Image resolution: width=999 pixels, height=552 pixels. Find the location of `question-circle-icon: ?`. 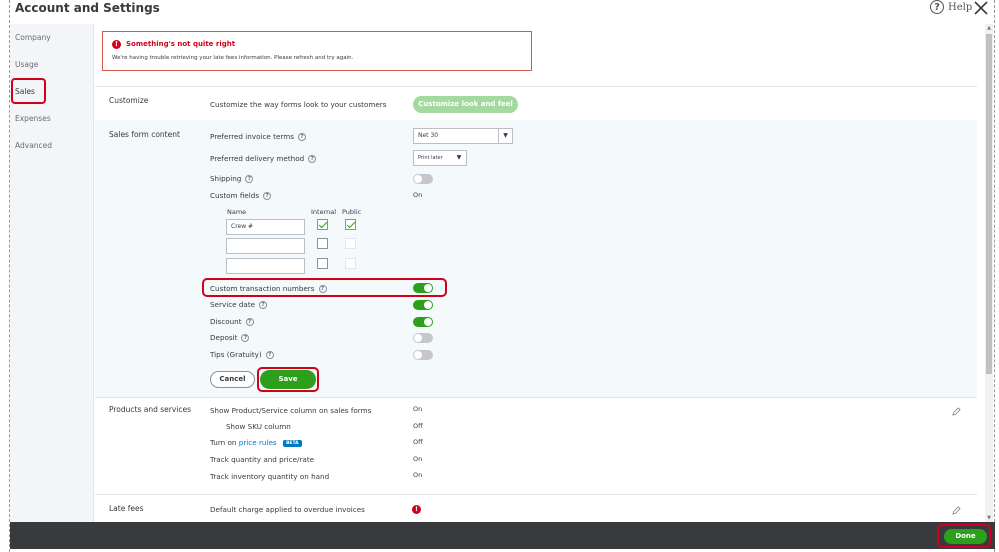

question-circle-icon: ? is located at coordinates (937, 7).